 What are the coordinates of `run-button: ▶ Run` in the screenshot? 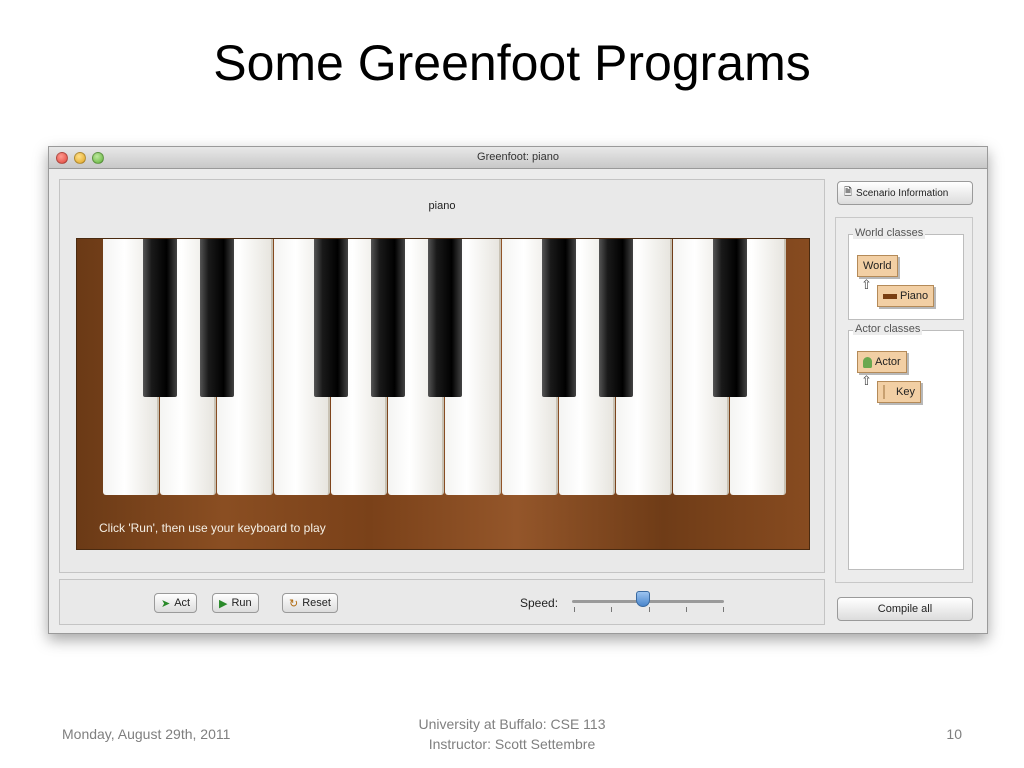 It's located at (235, 603).